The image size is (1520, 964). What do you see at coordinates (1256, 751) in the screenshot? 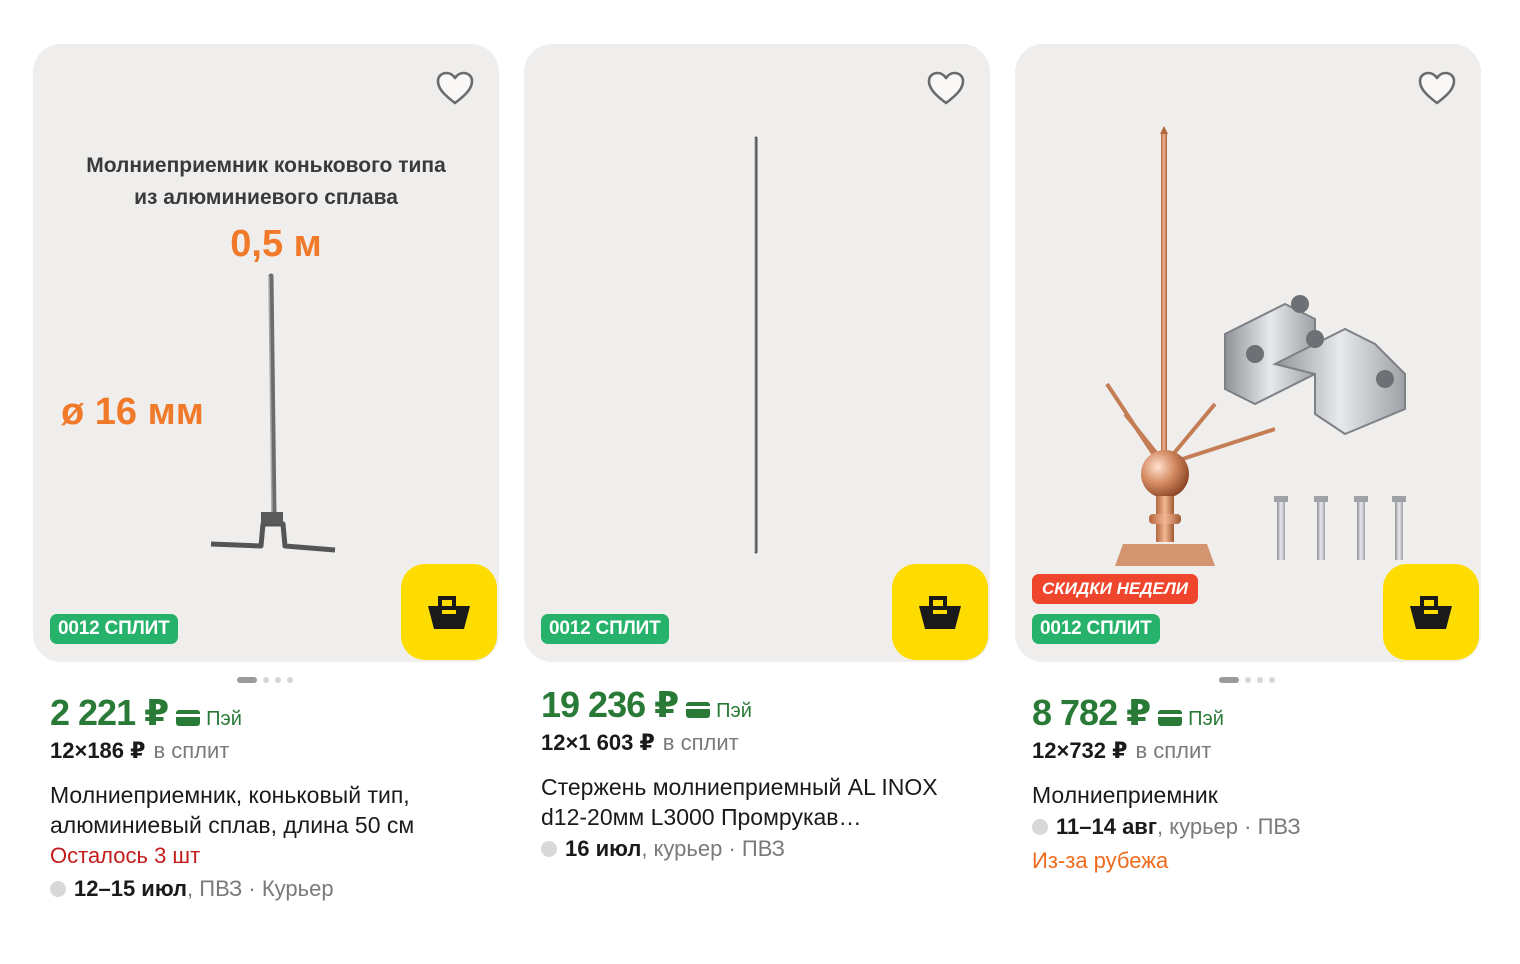
I see `split-payment: 12×732 ₽ в сплит` at bounding box center [1256, 751].